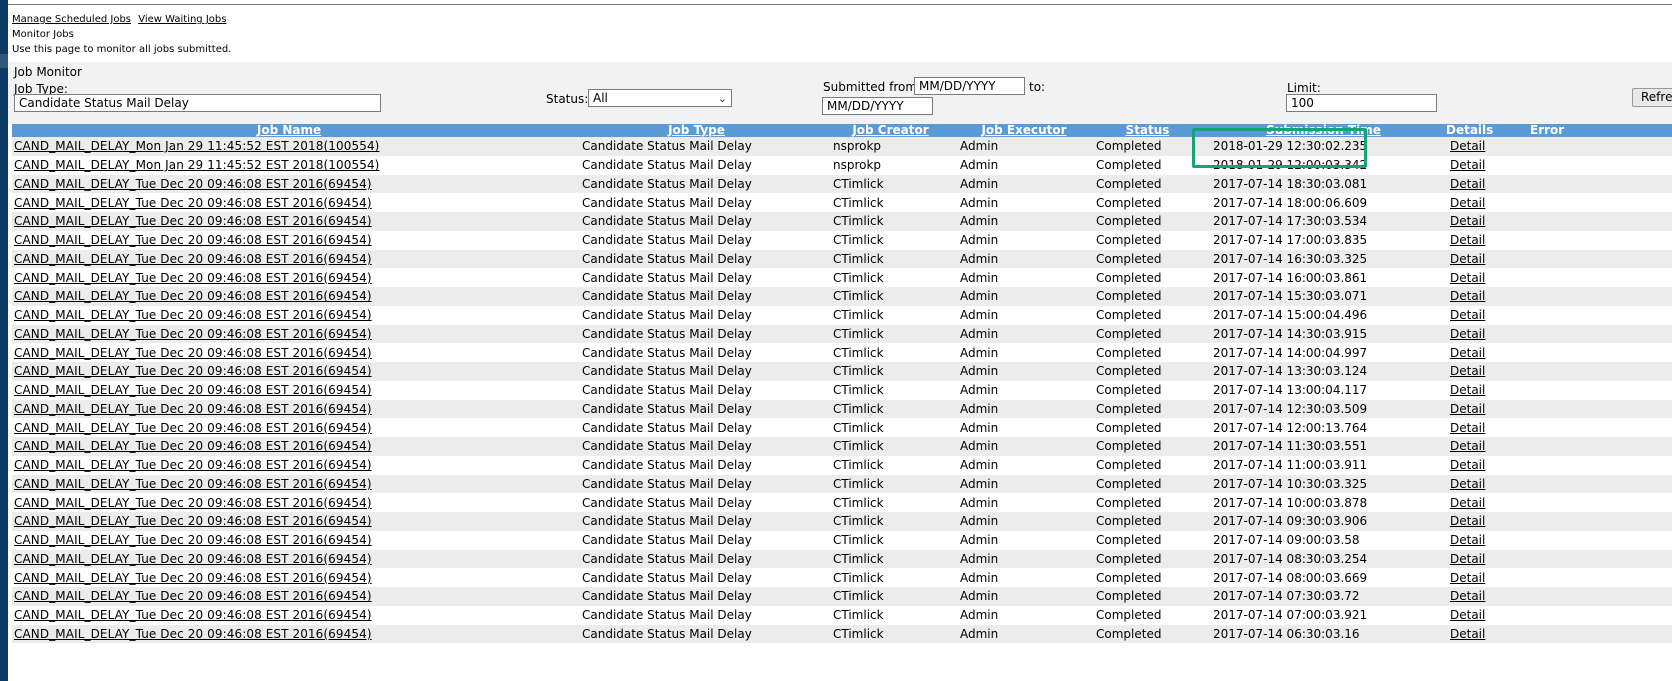 Image resolution: width=1672 pixels, height=681 pixels. What do you see at coordinates (182, 19) in the screenshot?
I see `view-waiting-jobs-link: View Waiting Jobs` at bounding box center [182, 19].